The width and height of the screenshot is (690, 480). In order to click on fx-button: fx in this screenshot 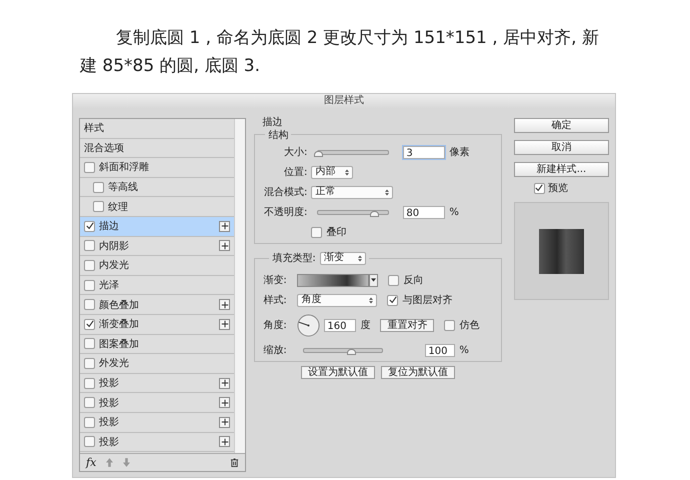, I will do `click(91, 462)`.